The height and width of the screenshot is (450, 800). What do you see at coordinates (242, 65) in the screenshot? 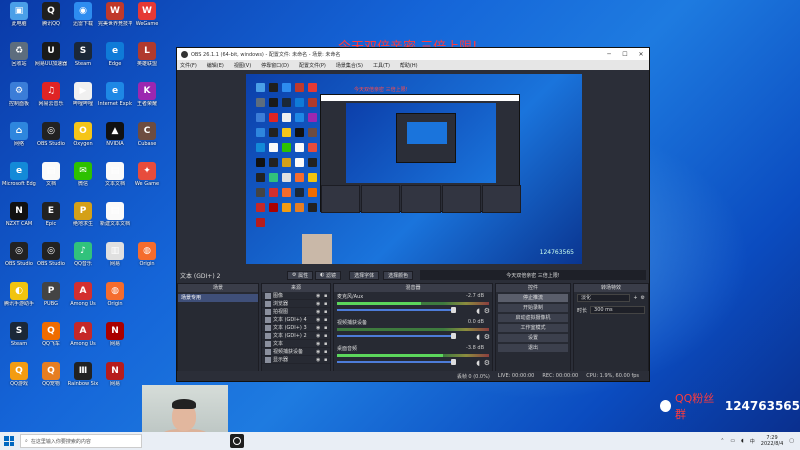
I see `menu-item: 视图(V)` at bounding box center [242, 65].